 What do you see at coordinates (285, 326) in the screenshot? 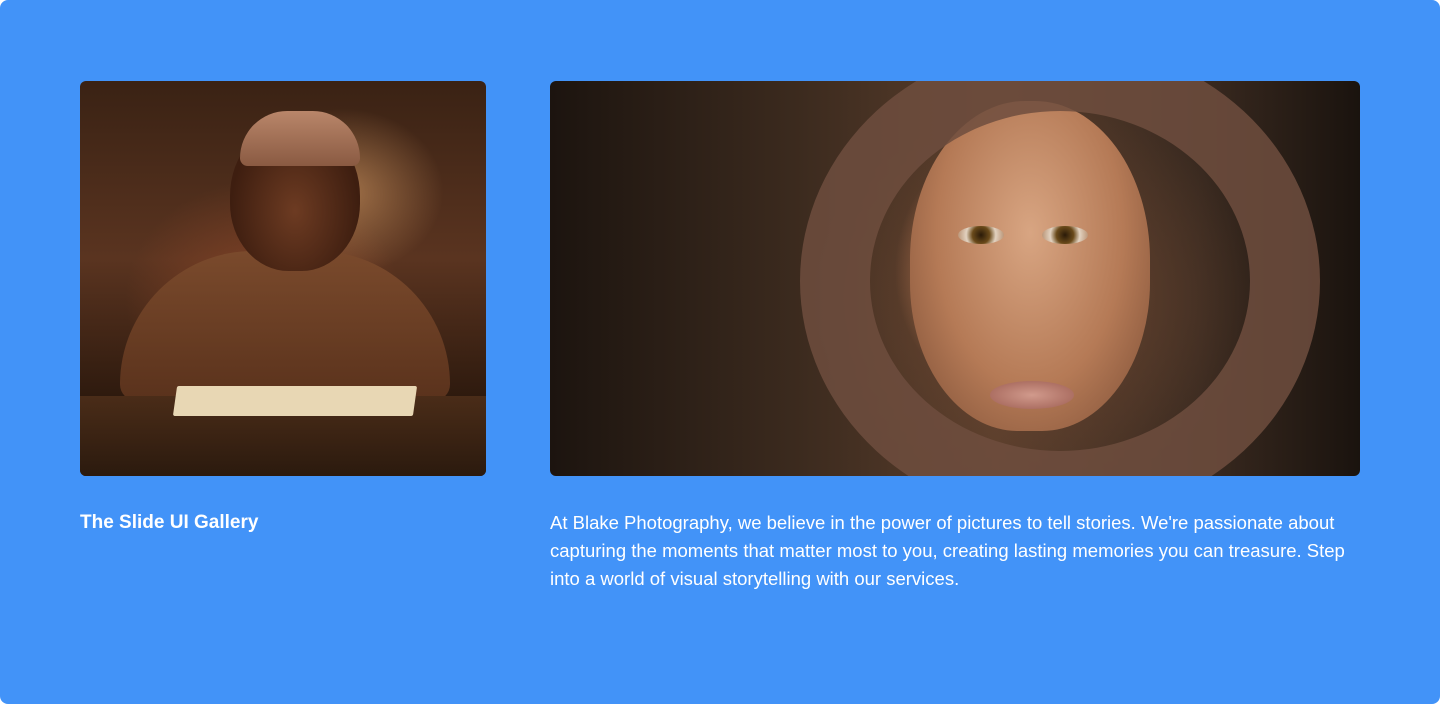
I see `photo-shape-body` at bounding box center [285, 326].